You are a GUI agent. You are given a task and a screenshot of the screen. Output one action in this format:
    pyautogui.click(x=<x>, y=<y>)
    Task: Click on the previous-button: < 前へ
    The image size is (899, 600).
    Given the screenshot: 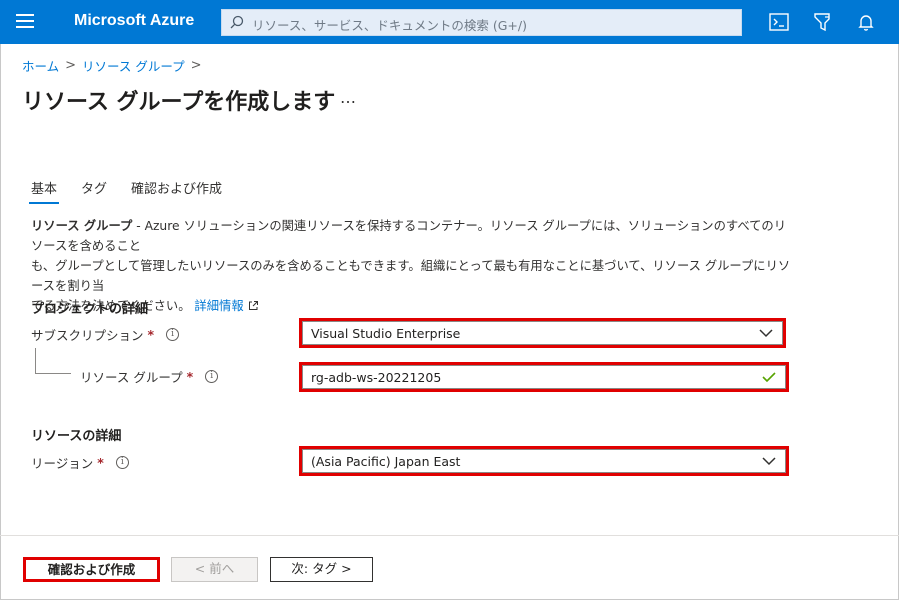 What is the action you would take?
    pyautogui.click(x=214, y=569)
    